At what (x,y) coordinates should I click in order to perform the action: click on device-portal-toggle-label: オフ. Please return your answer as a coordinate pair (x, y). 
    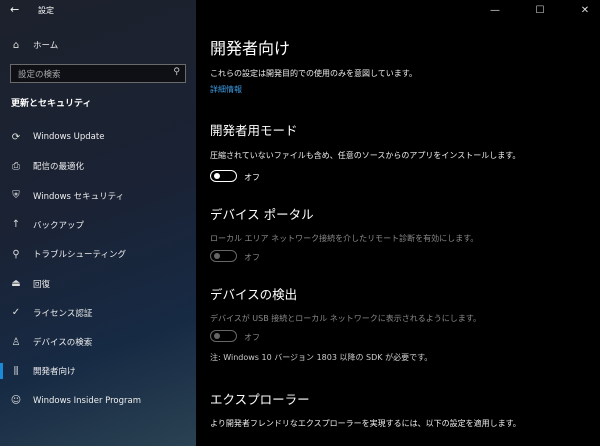
    Looking at the image, I should click on (252, 257).